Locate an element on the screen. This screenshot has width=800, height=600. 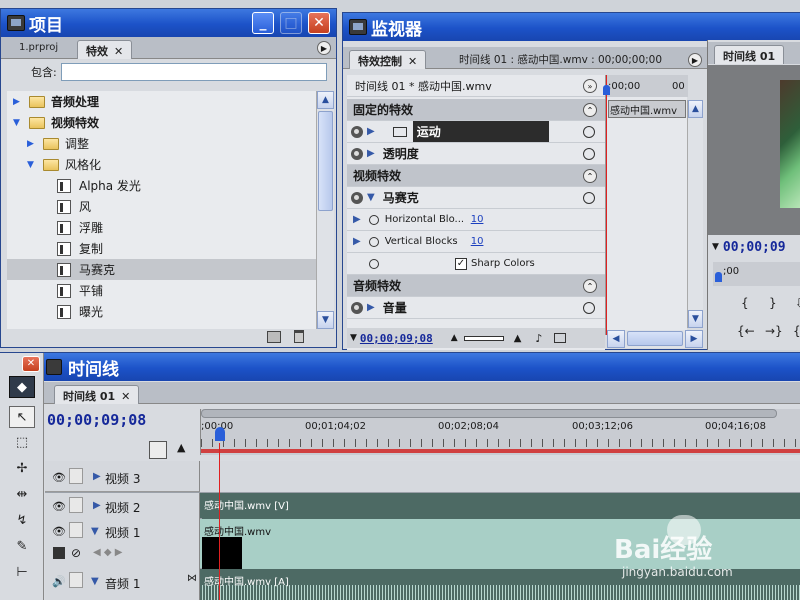
play-in-out-icon: {▸ is located at coordinates (796, 331).